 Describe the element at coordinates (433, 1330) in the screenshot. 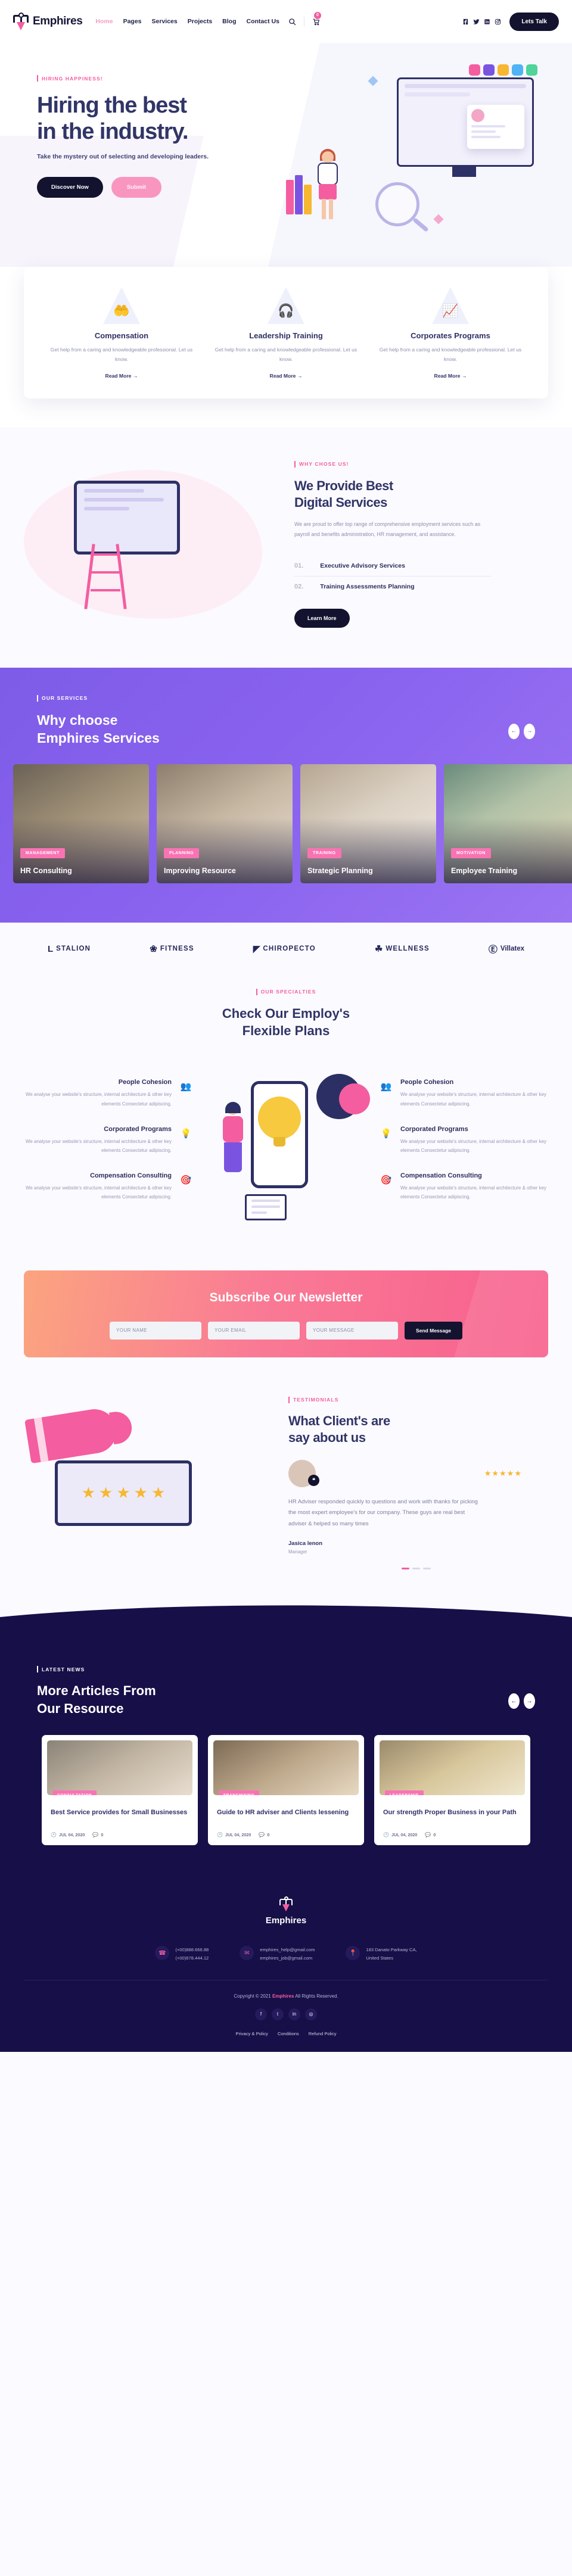

I see `send-message-button: Send Message` at that location.